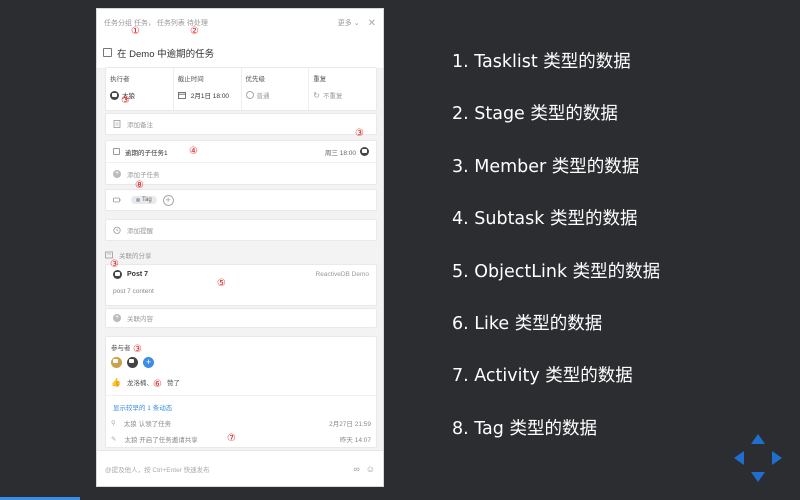 The width and height of the screenshot is (800, 500). I want to click on linked-post-card: Post 7 ReactiveDB Demo post 7 content, so click(241, 285).